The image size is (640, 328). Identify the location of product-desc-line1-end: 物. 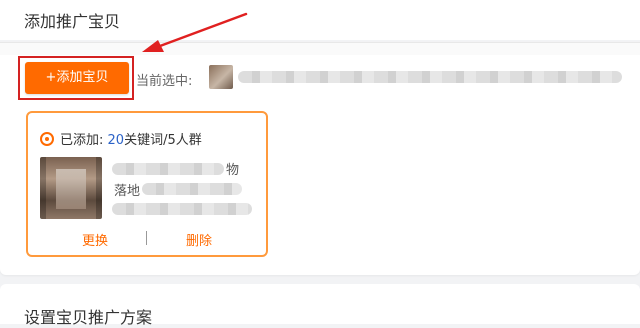
(233, 170).